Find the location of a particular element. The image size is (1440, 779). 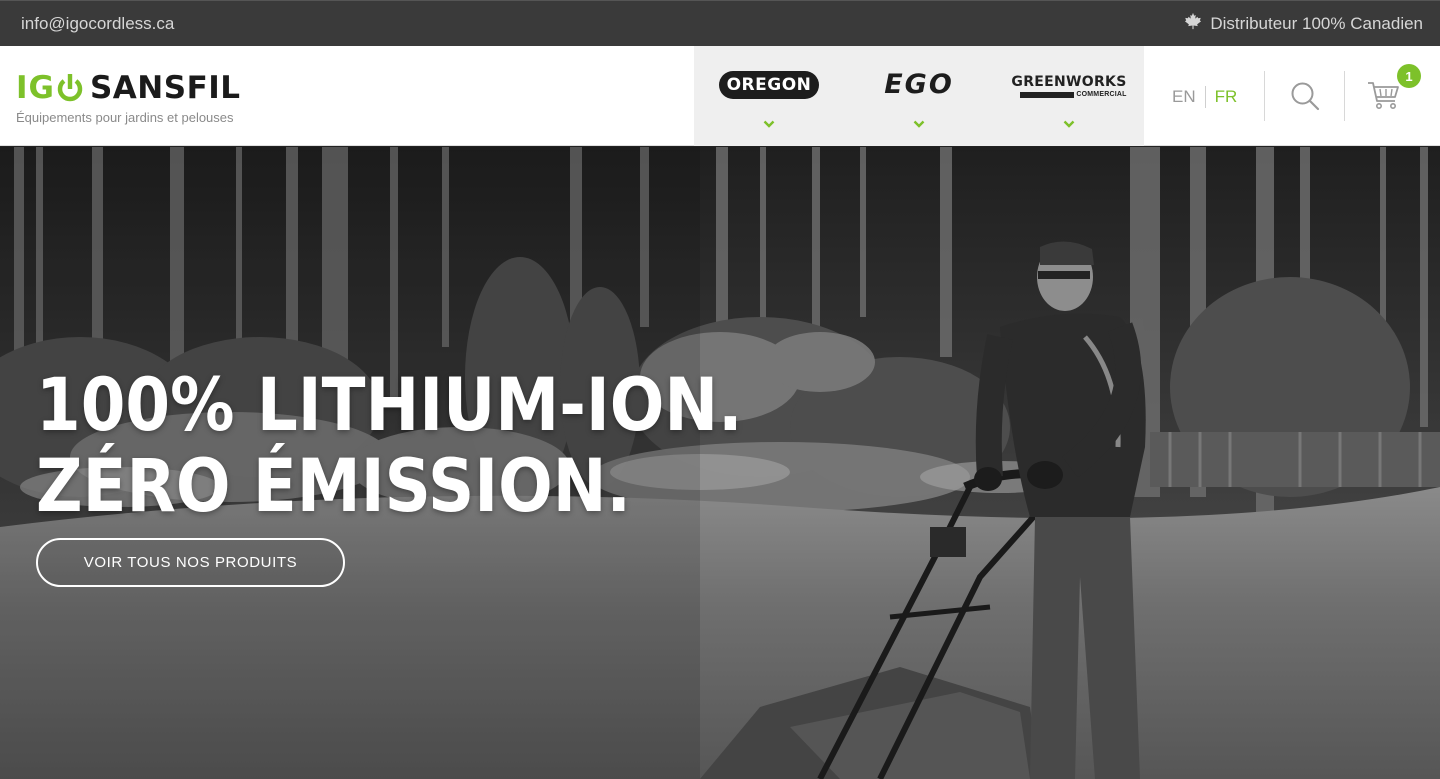

brand-menu-oregon: OREGON is located at coordinates (769, 96).